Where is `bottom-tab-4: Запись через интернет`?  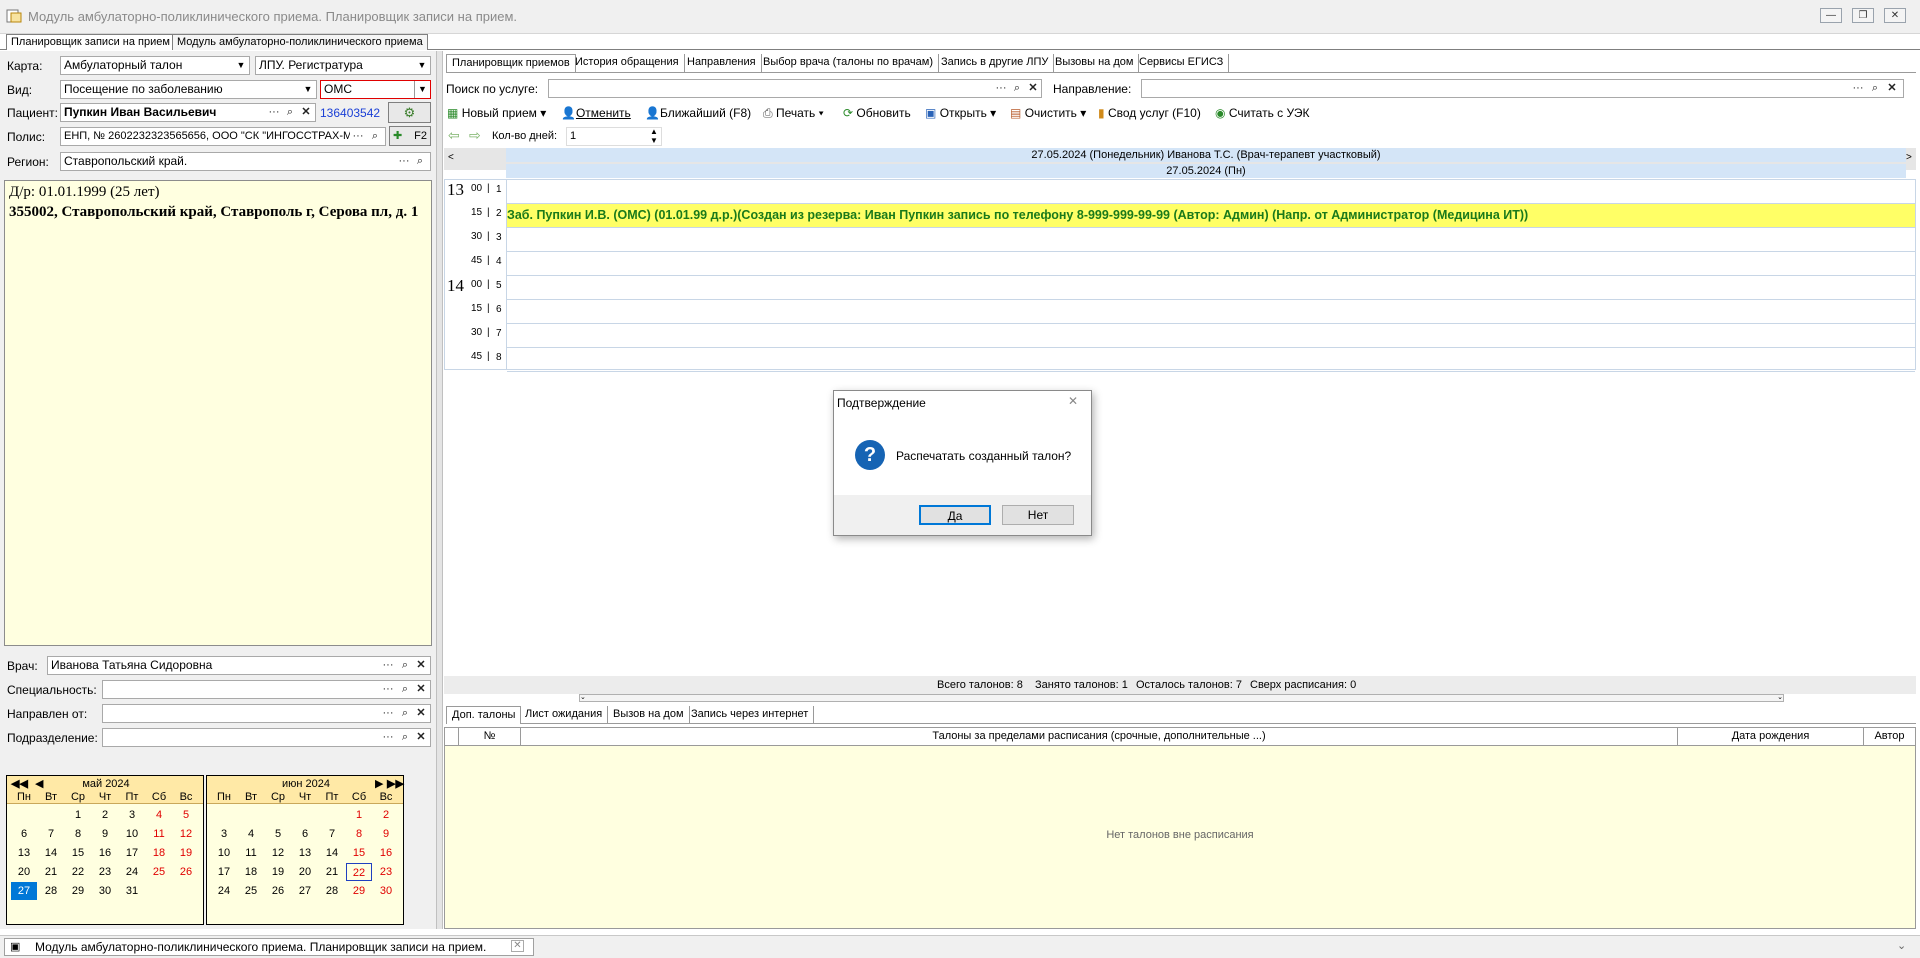
bottom-tab-4: Запись через интернет is located at coordinates (750, 715).